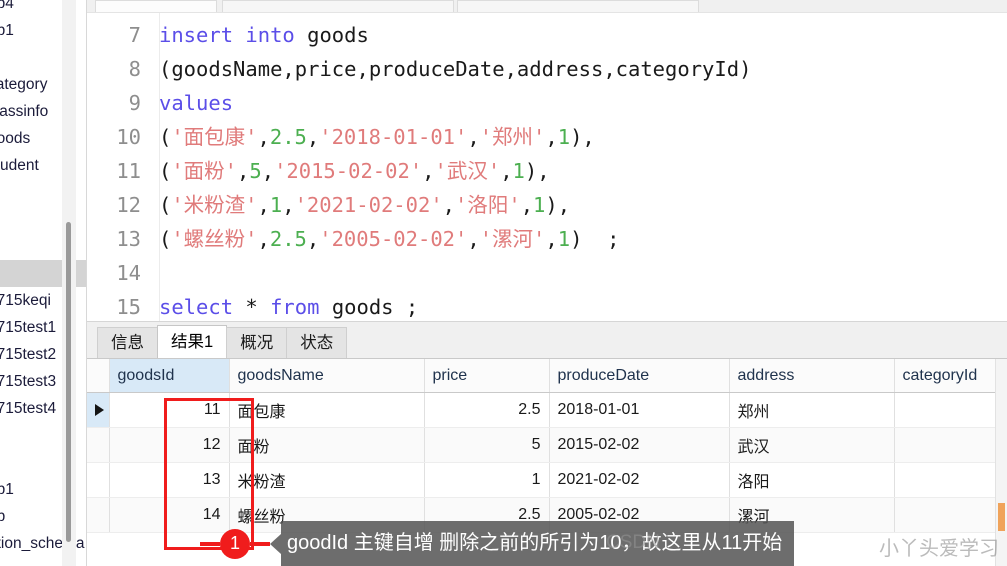  Describe the element at coordinates (393, 239) in the screenshot. I see `code-token-str: '2005-02-02'` at that location.